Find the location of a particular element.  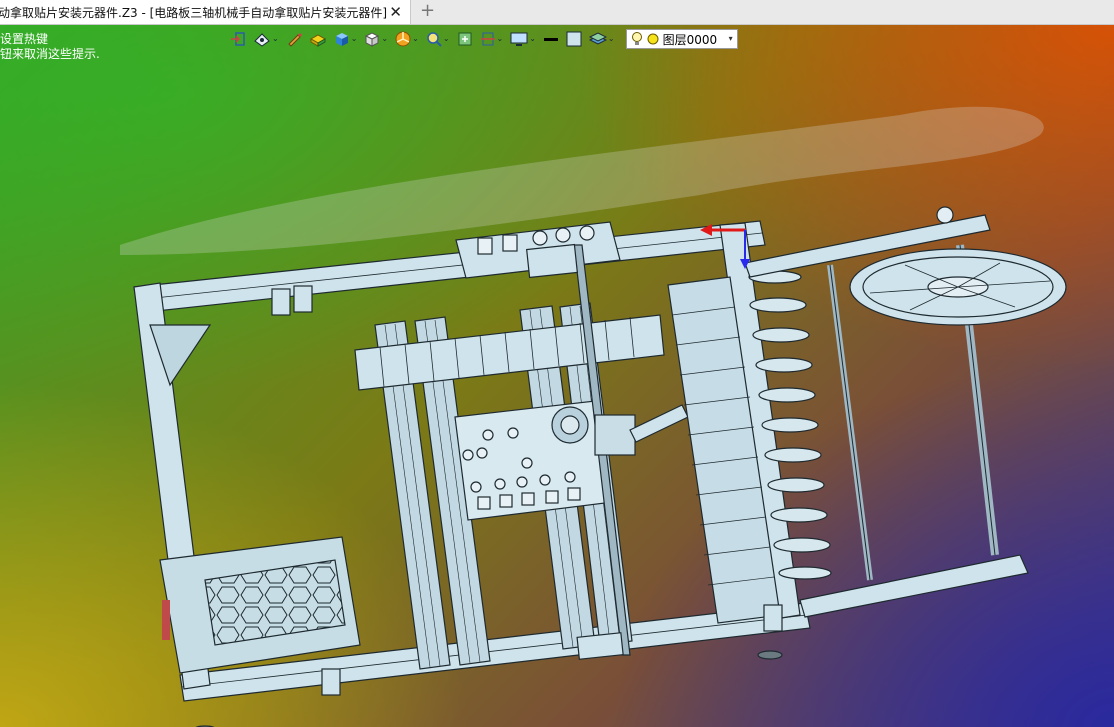

document-tab: 动拿取贴片安装元器件.Z3 - [电路板三轴机械手自动拿取贴片安装元器件] ✕ is located at coordinates (205, 12).